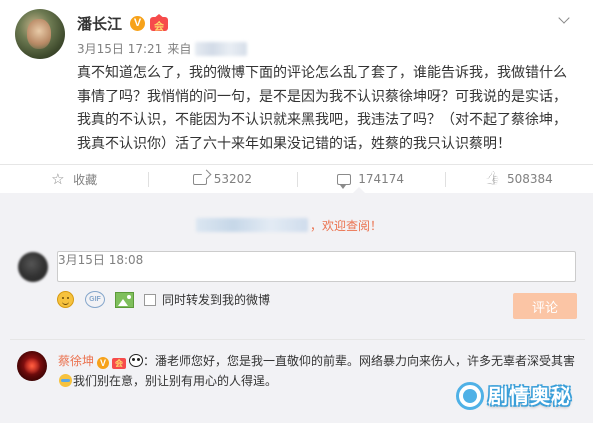 The image size is (593, 423). Describe the element at coordinates (99, 23) in the screenshot. I see `author-name: 潘长江` at that location.